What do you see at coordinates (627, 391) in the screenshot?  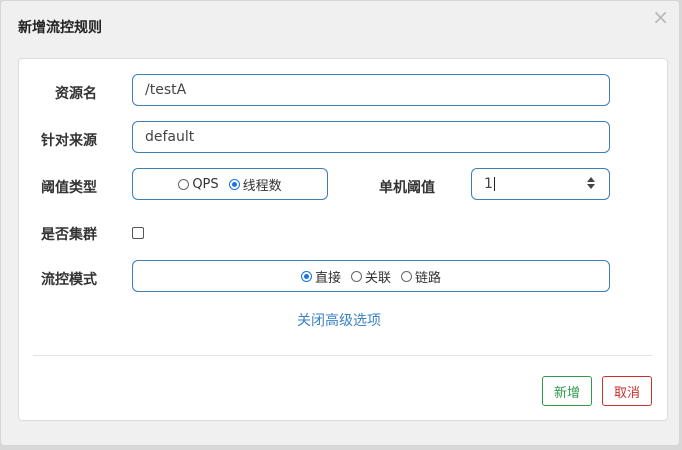 I see `cancel-button: 取消` at bounding box center [627, 391].